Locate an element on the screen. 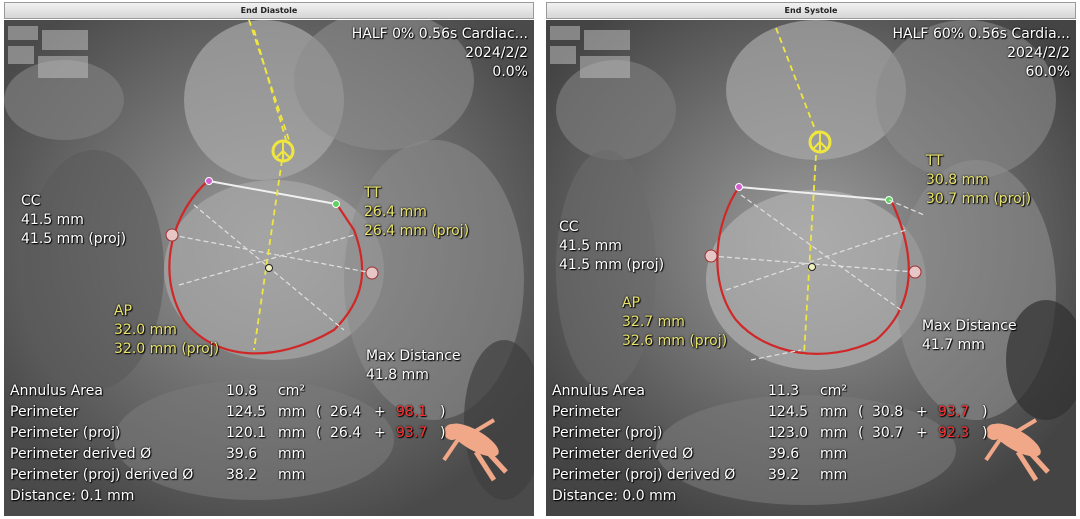 Image resolution: width=1080 pixels, height=519 pixels. tt-measurement: TT 30.8 mm 30.7 mm (proj) is located at coordinates (978, 180).